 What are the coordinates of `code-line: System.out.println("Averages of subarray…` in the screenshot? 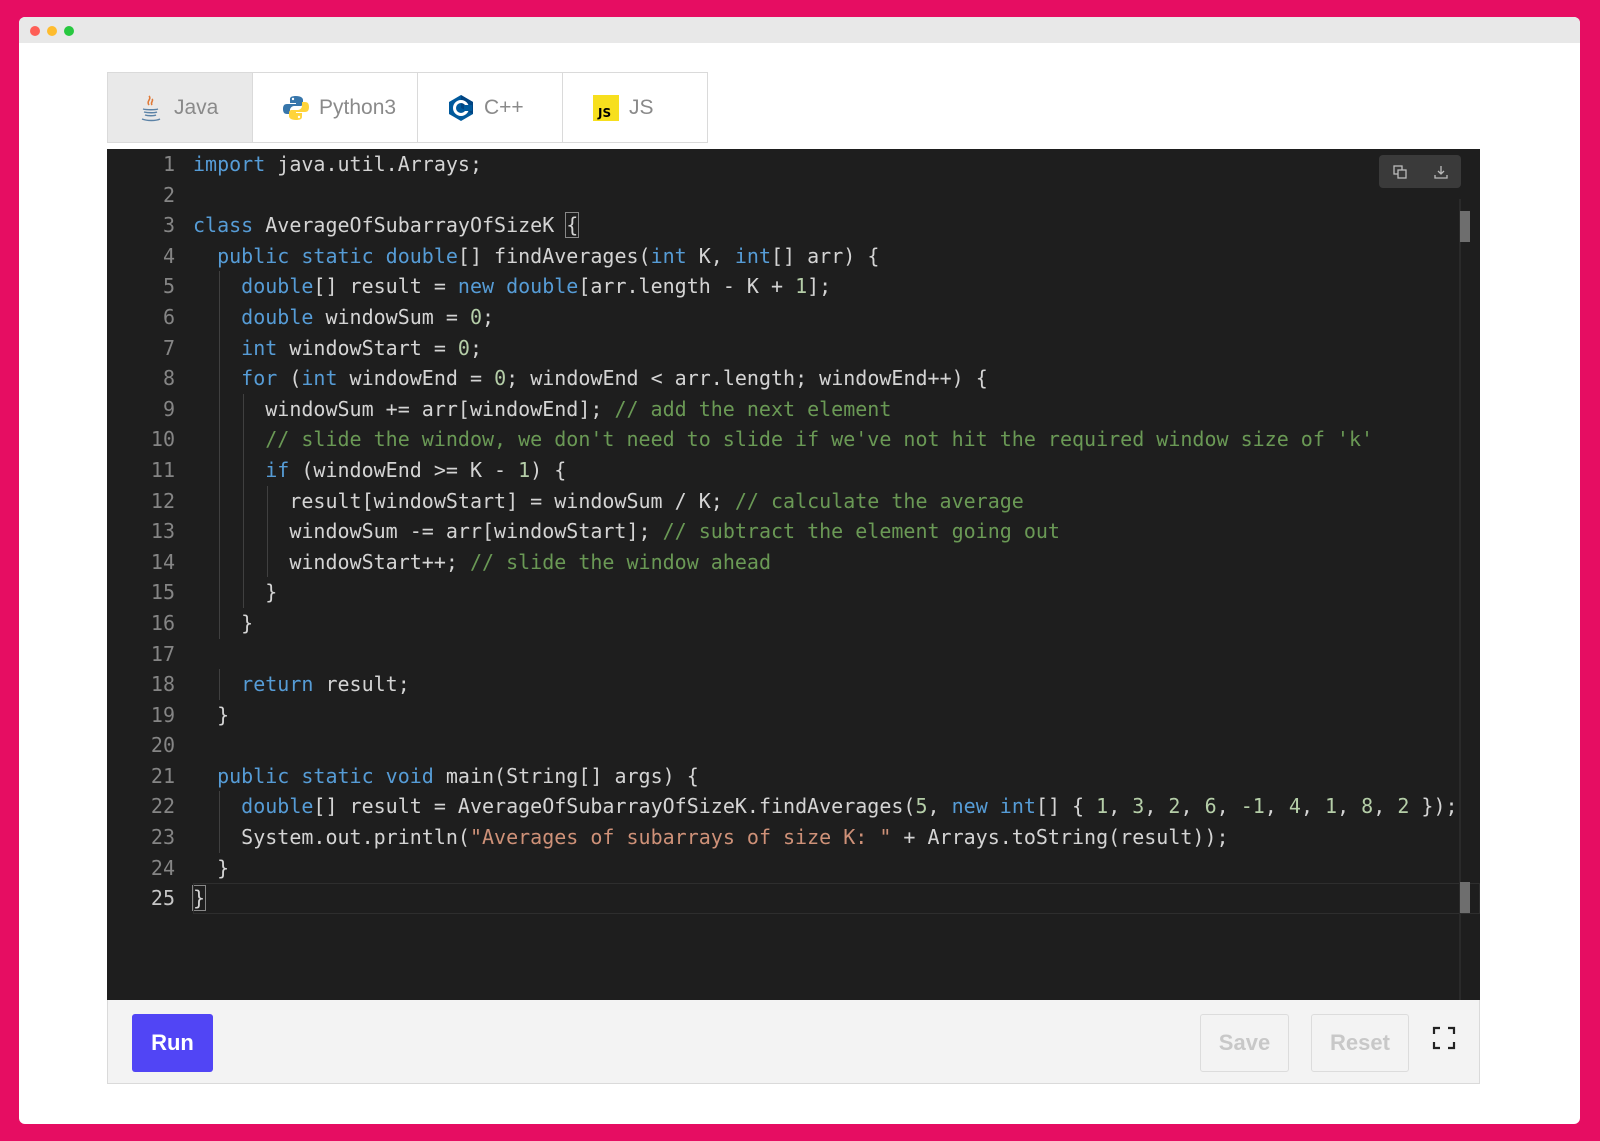 It's located at (836, 837).